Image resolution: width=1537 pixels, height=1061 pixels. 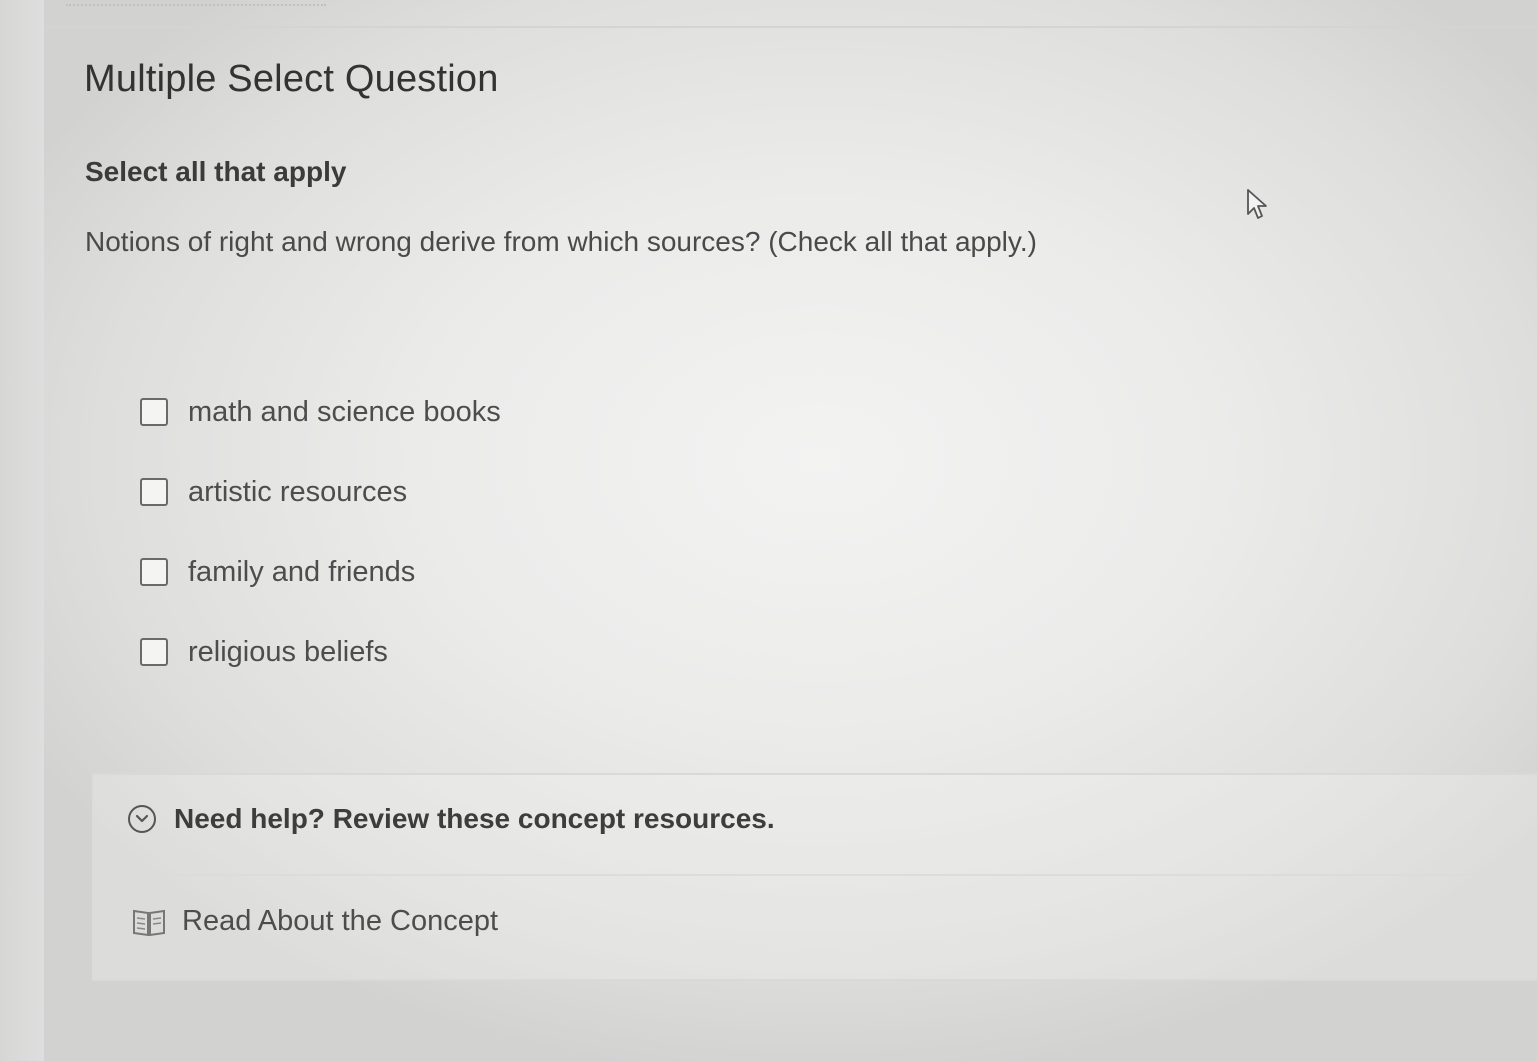 I want to click on read-about-concept-link: Read About the Concept, so click(x=315, y=921).